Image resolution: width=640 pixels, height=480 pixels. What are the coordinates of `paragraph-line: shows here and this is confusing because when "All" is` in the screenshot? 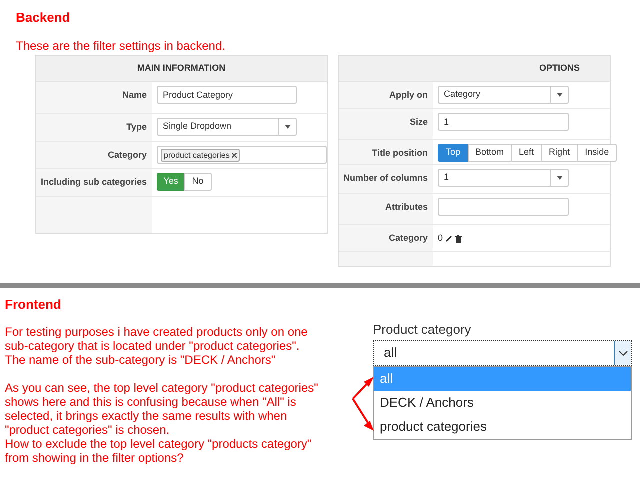 It's located at (150, 402).